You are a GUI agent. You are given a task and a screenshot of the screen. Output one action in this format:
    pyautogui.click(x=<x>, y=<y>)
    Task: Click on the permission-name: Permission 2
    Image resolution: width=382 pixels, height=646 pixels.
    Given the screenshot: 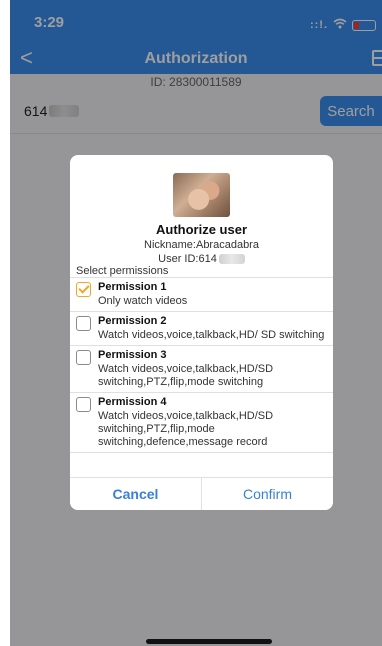 What is the action you would take?
    pyautogui.click(x=132, y=321)
    